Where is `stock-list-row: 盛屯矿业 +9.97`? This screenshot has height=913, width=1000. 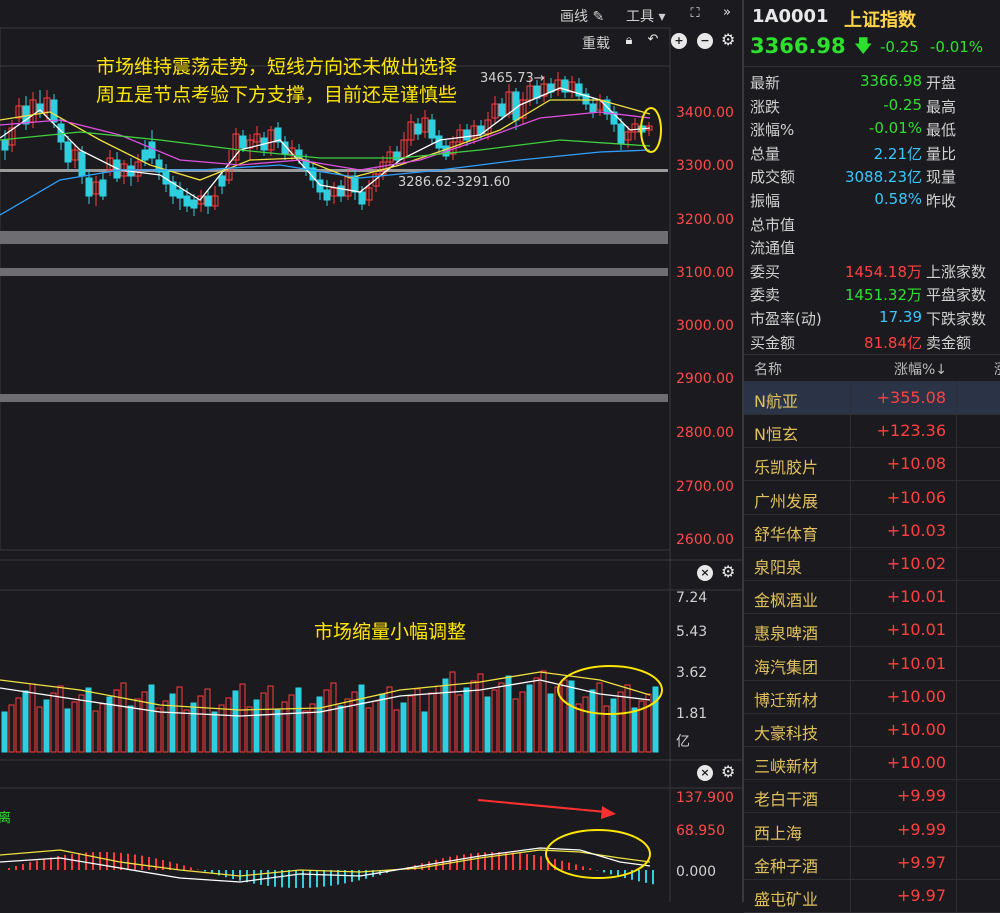
stock-list-row: 盛屯矿业 +9.97 is located at coordinates (872, 896).